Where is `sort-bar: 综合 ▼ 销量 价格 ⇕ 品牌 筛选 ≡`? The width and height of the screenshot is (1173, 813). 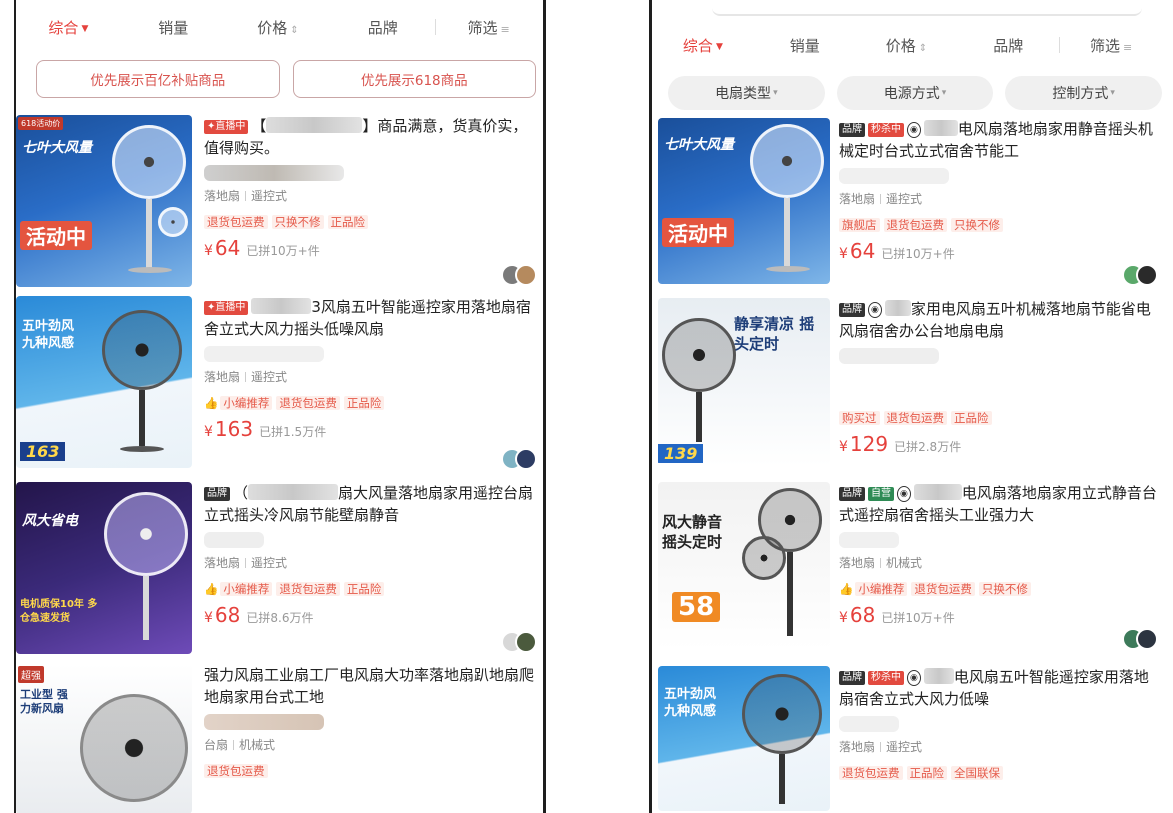 sort-bar: 综合 ▼ 销量 价格 ⇕ 品牌 筛选 ≡ is located at coordinates (907, 45).